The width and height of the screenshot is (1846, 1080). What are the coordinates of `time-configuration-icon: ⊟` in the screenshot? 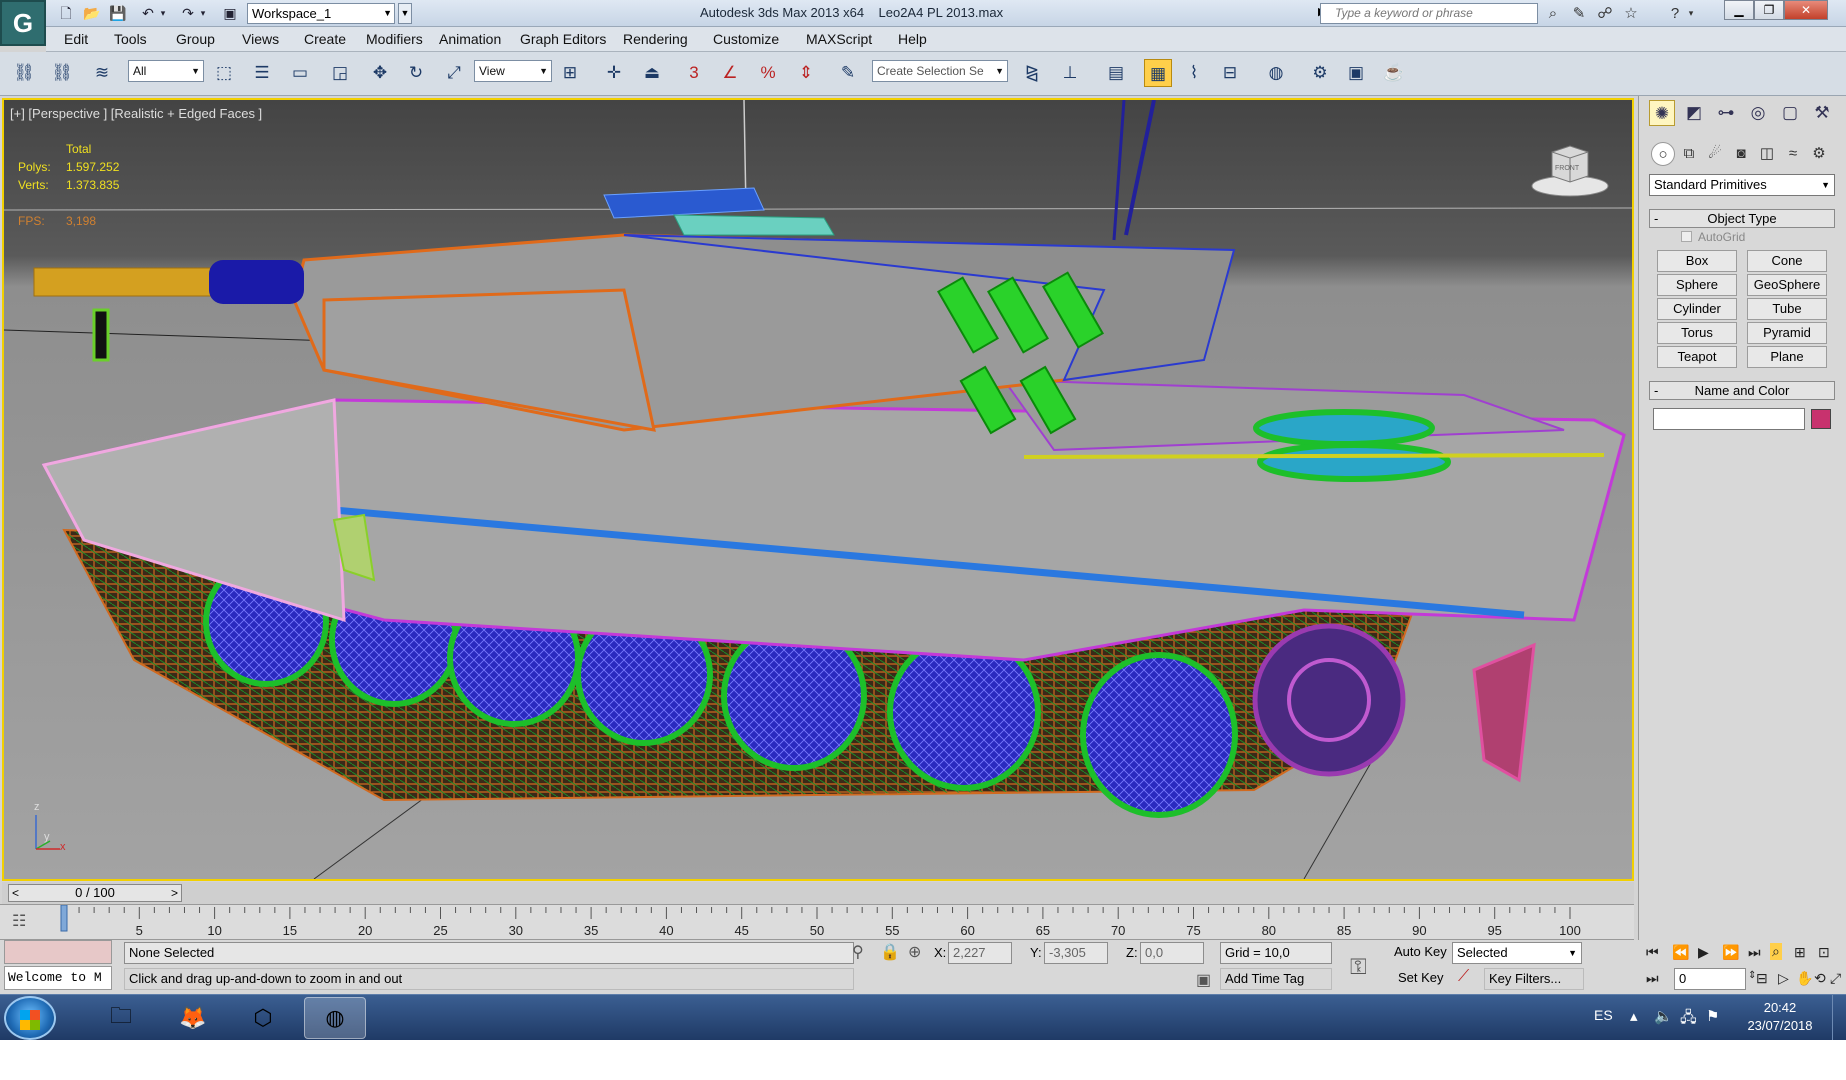 It's located at (1762, 978).